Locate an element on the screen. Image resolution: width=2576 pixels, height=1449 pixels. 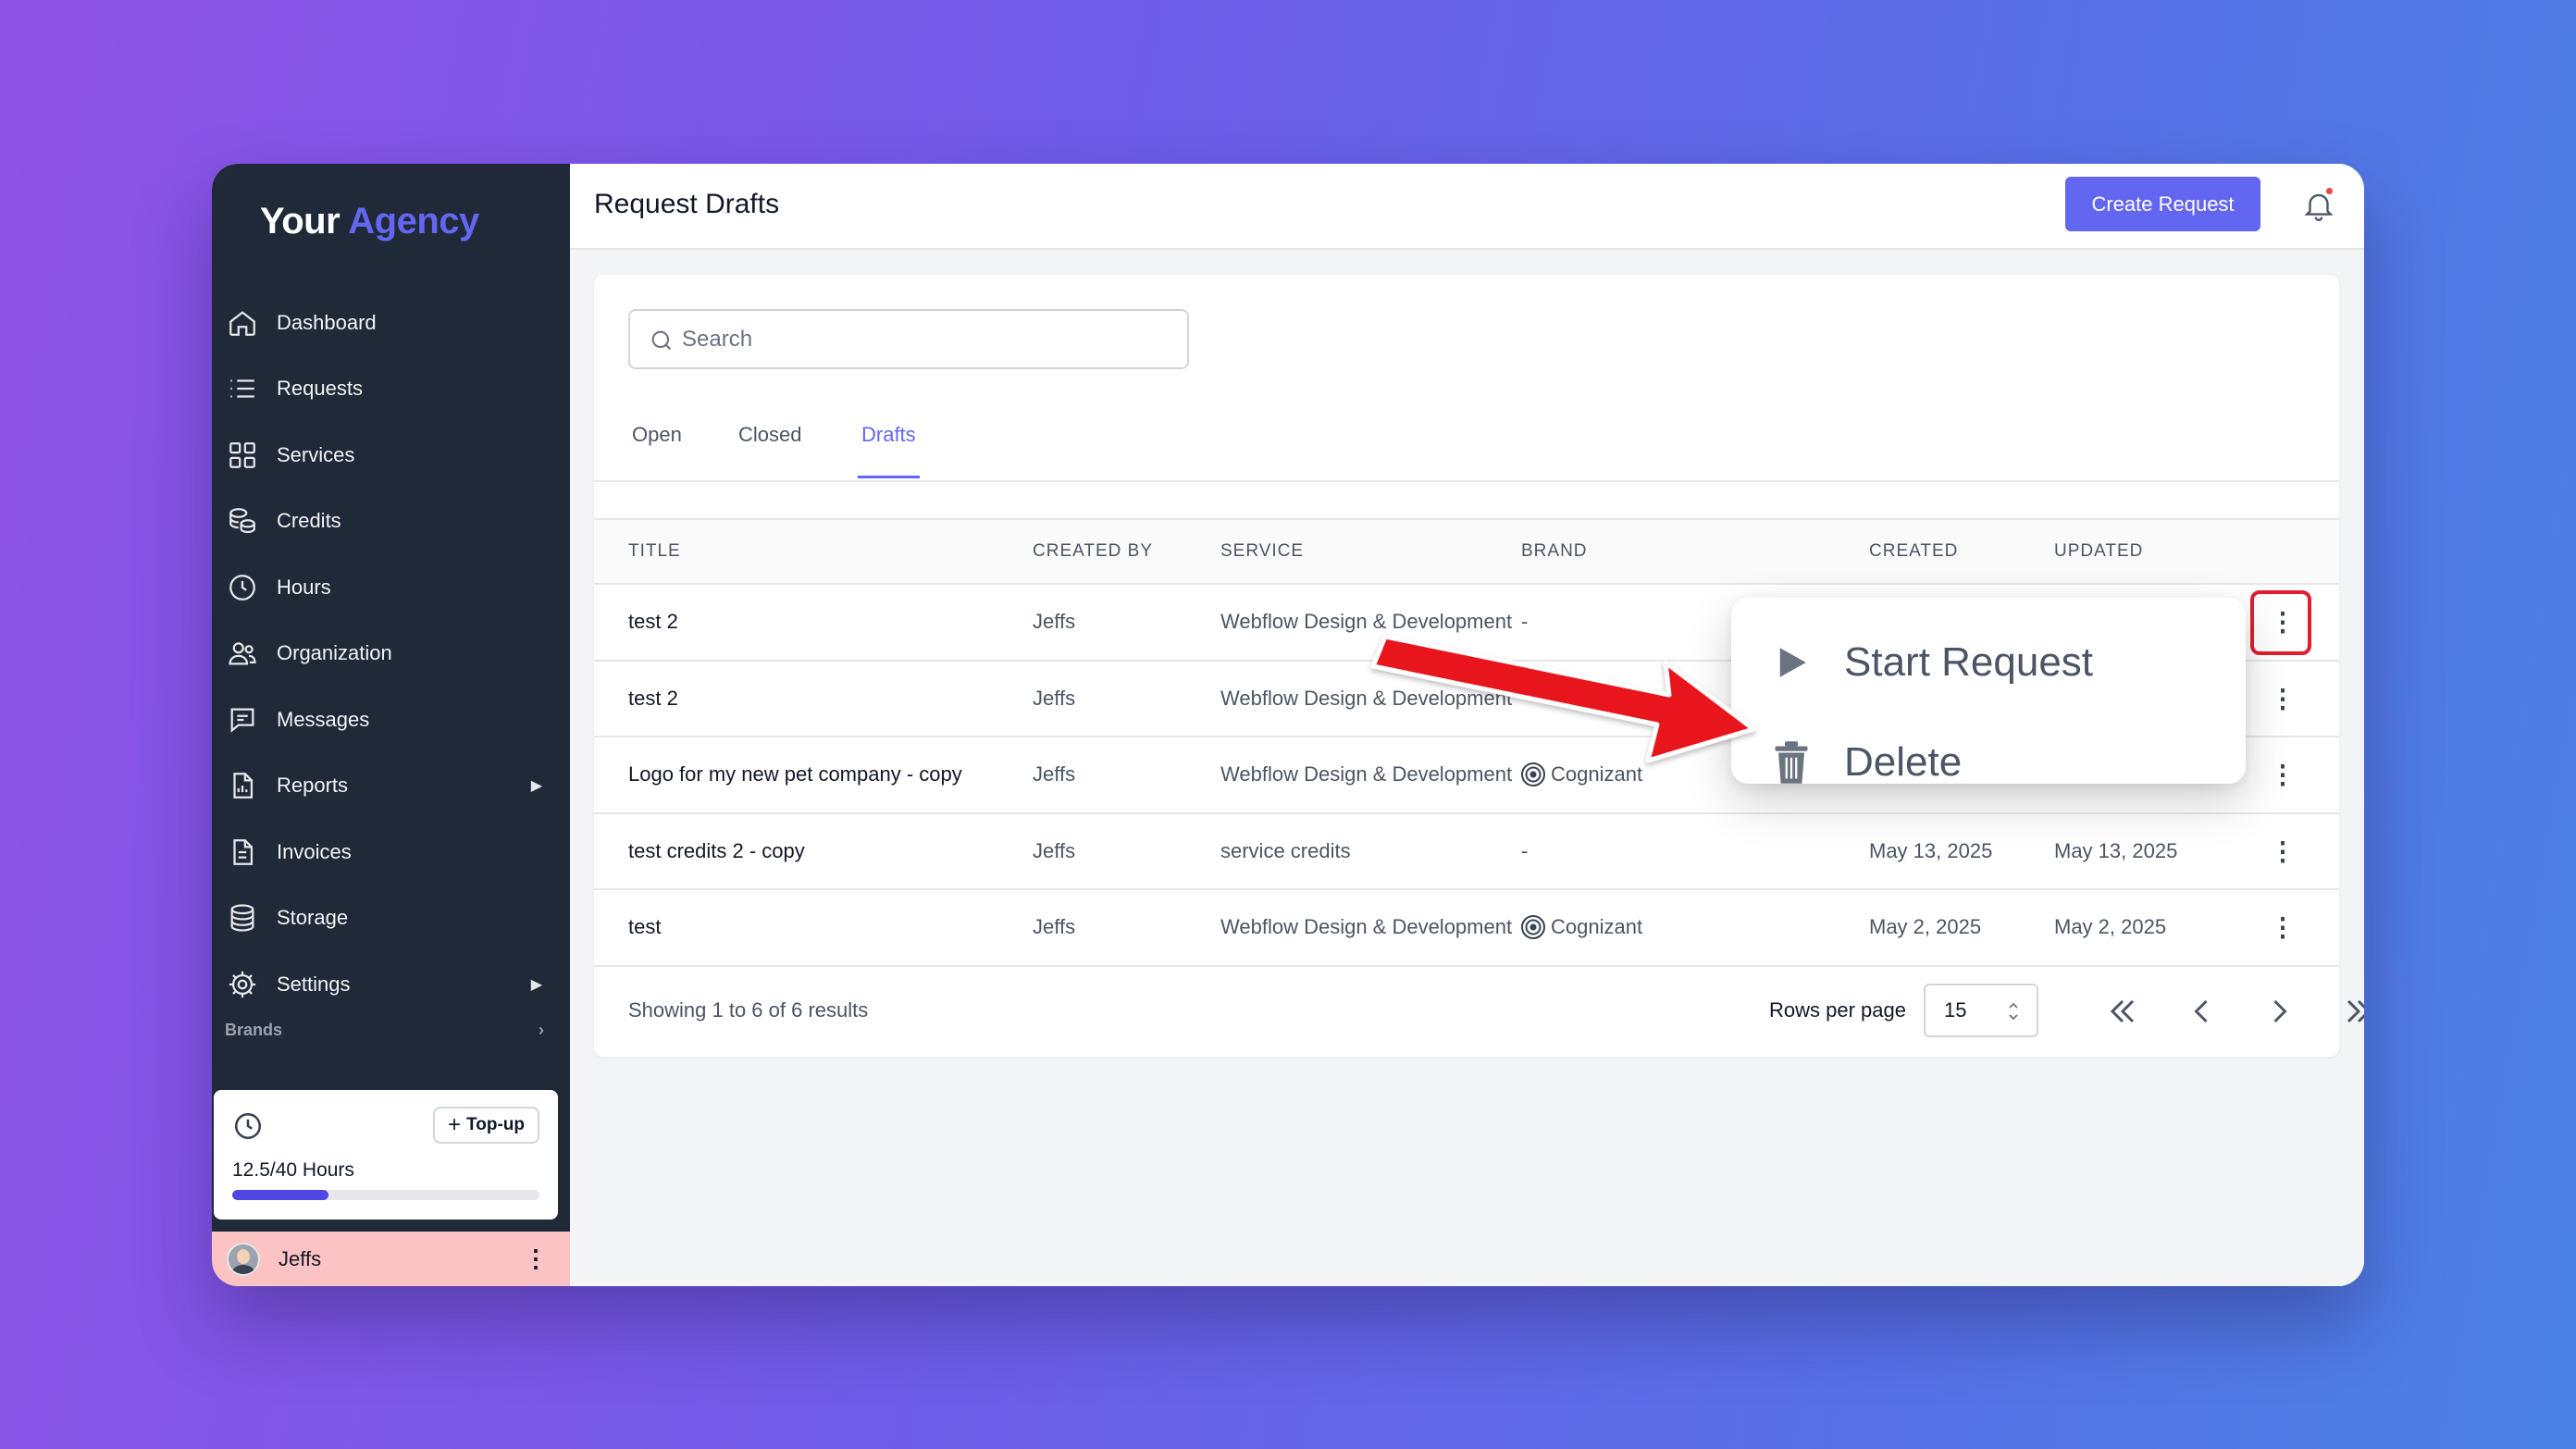
sidebar-item-label: Requests is located at coordinates (320, 389).